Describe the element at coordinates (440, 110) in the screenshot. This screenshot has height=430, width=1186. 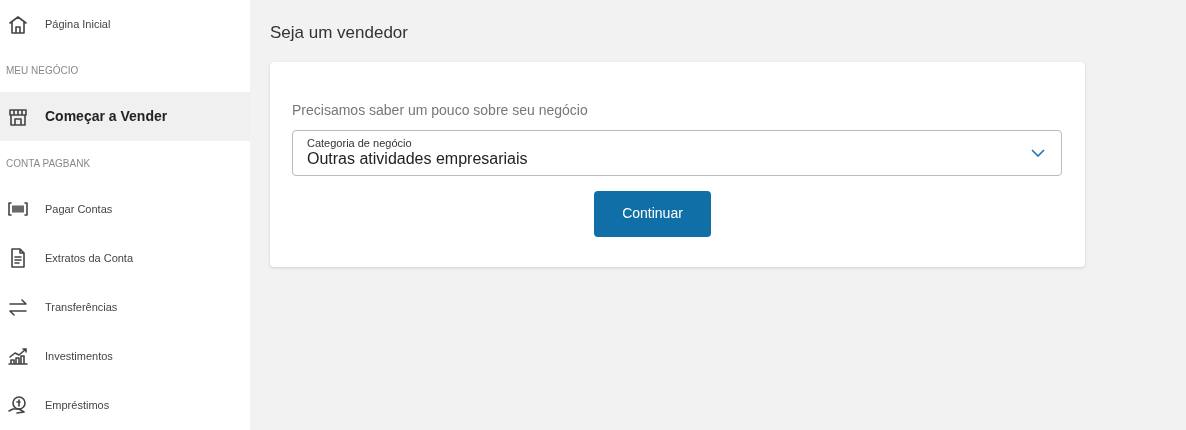
I see `form-prompt: Precisamos saber um pouco sobre seu negócio` at that location.